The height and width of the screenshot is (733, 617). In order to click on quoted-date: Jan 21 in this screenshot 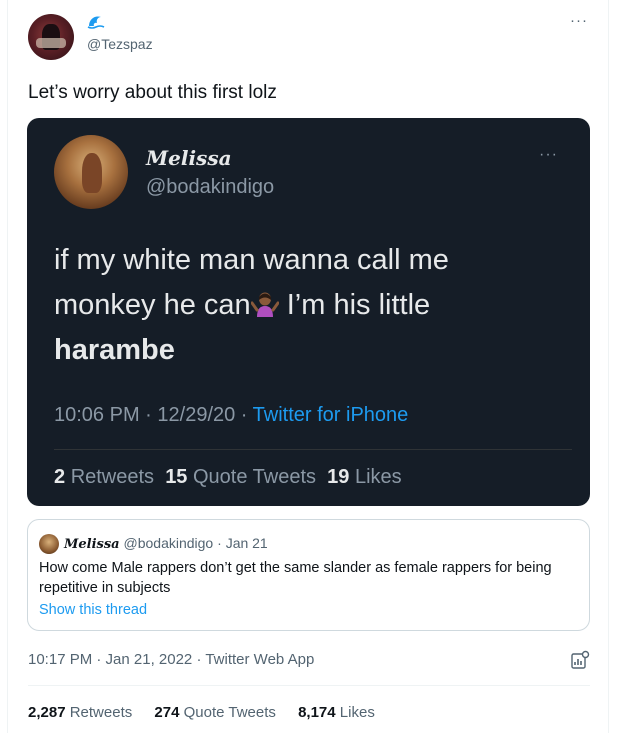, I will do `click(247, 543)`.